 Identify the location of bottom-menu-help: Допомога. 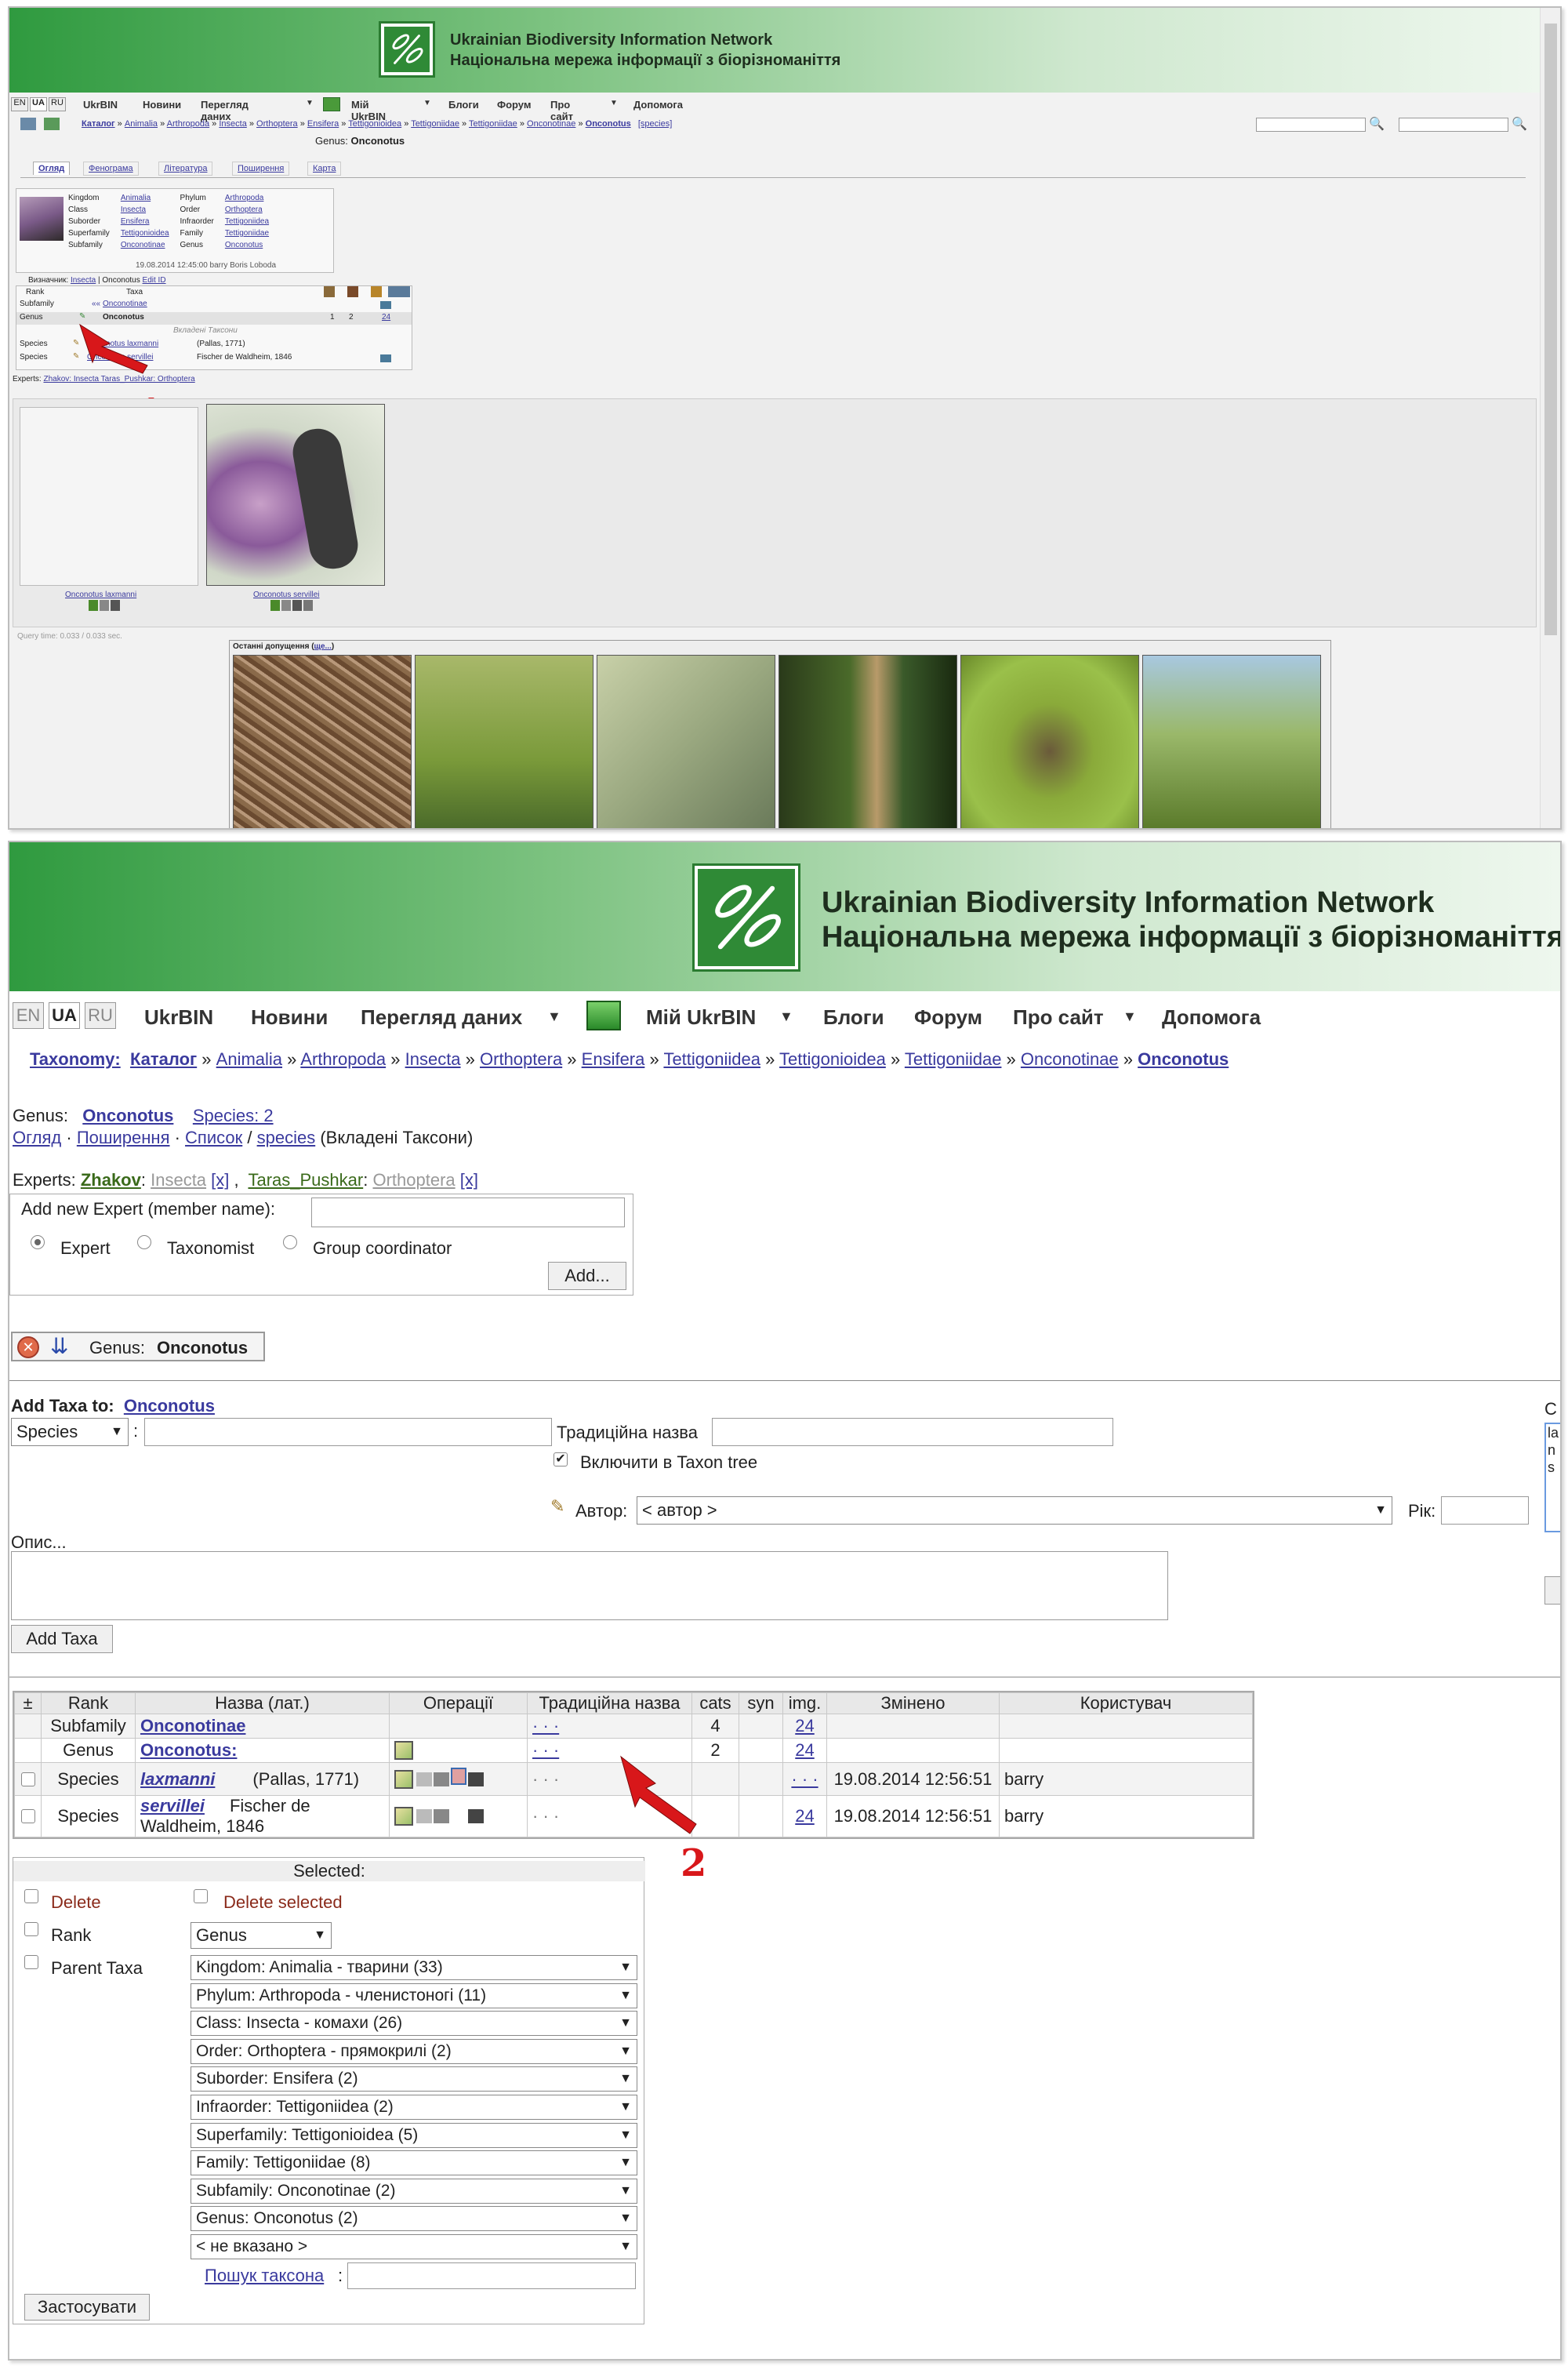
(1211, 1017).